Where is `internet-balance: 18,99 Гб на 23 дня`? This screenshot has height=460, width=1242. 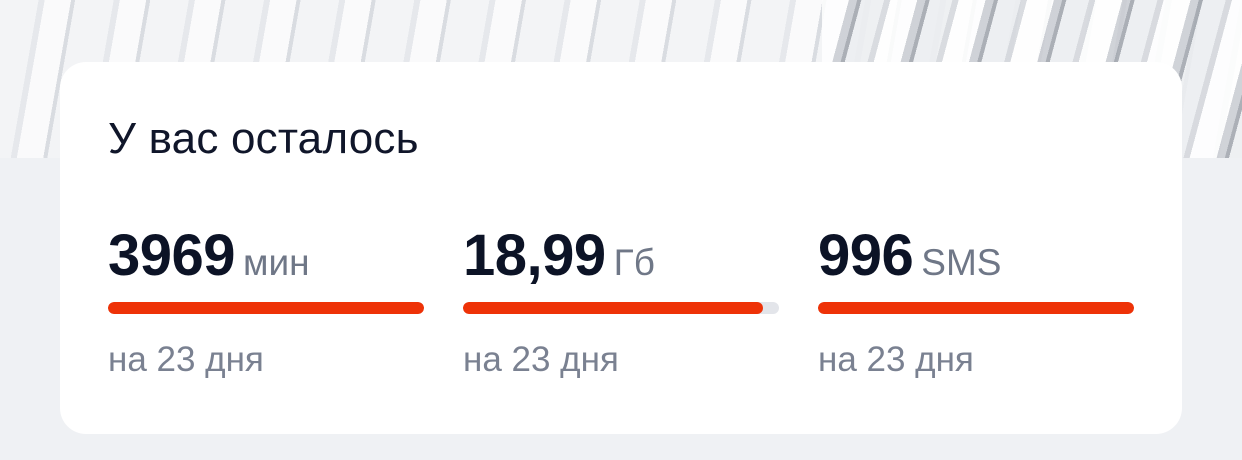 internet-balance: 18,99 Гб на 23 дня is located at coordinates (621, 300).